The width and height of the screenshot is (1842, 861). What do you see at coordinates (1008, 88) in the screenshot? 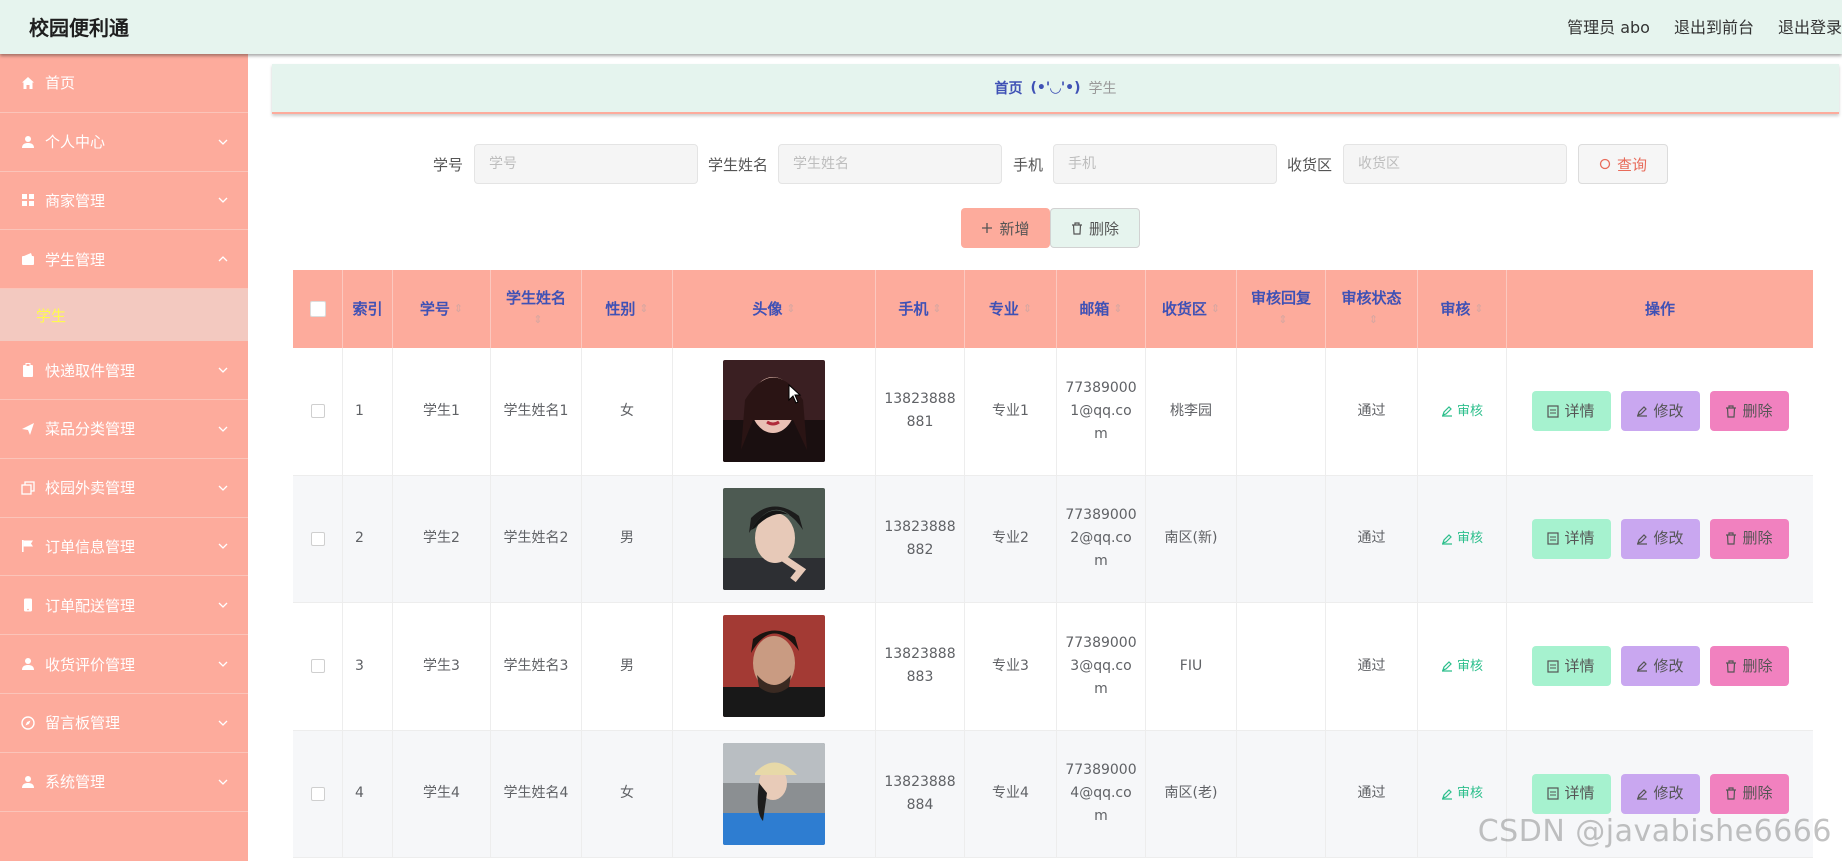
I see `breadcrumb-home: 首页` at bounding box center [1008, 88].